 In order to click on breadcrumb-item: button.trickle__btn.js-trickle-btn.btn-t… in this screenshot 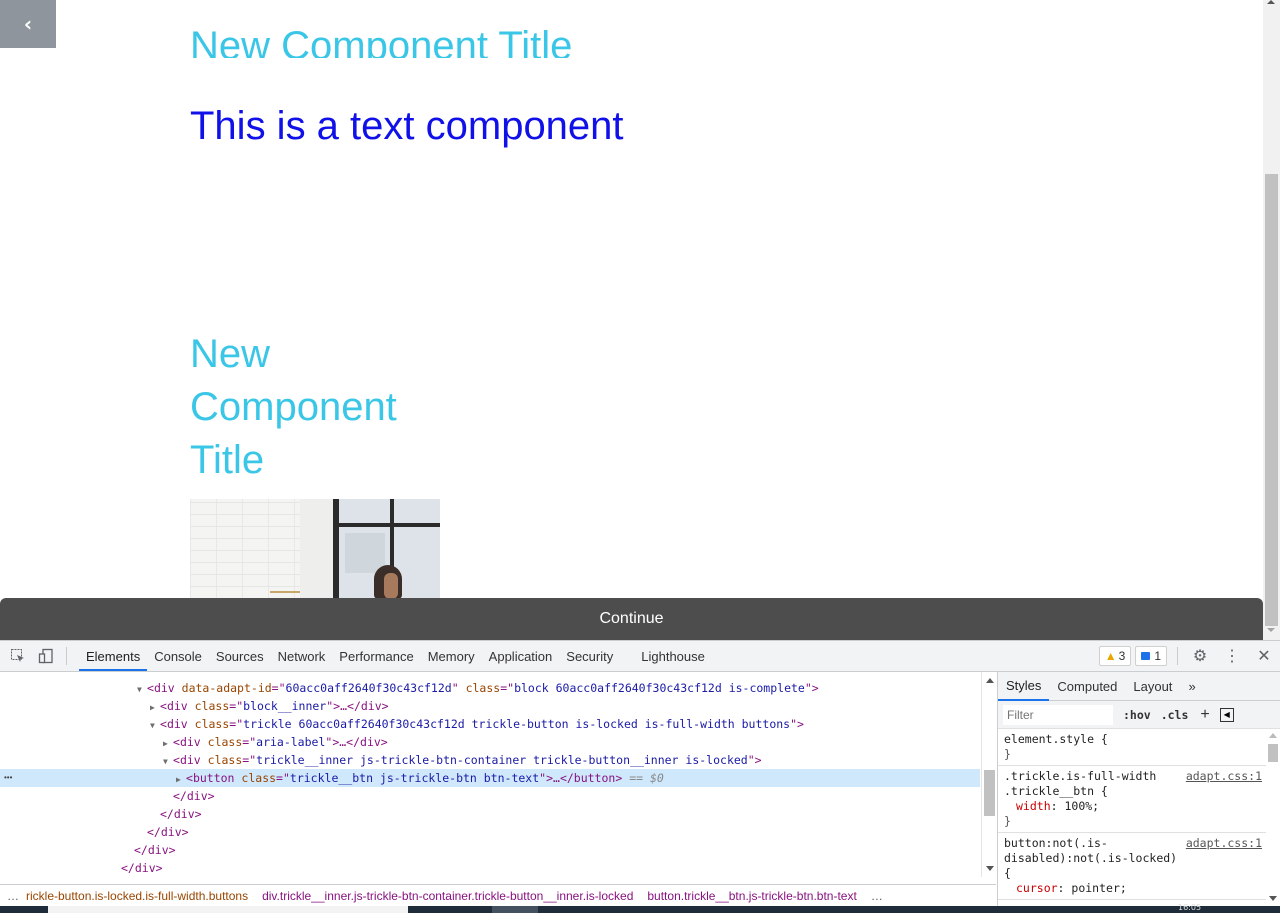, I will do `click(752, 896)`.